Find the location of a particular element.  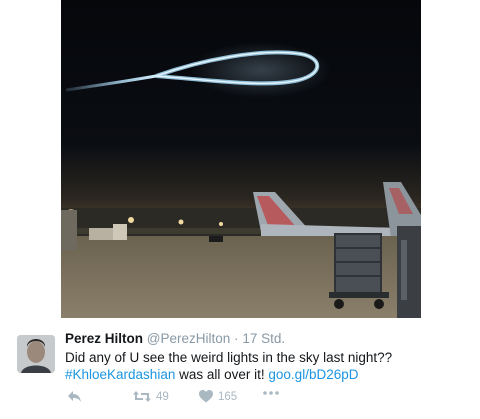

like-button: 165 is located at coordinates (218, 396).